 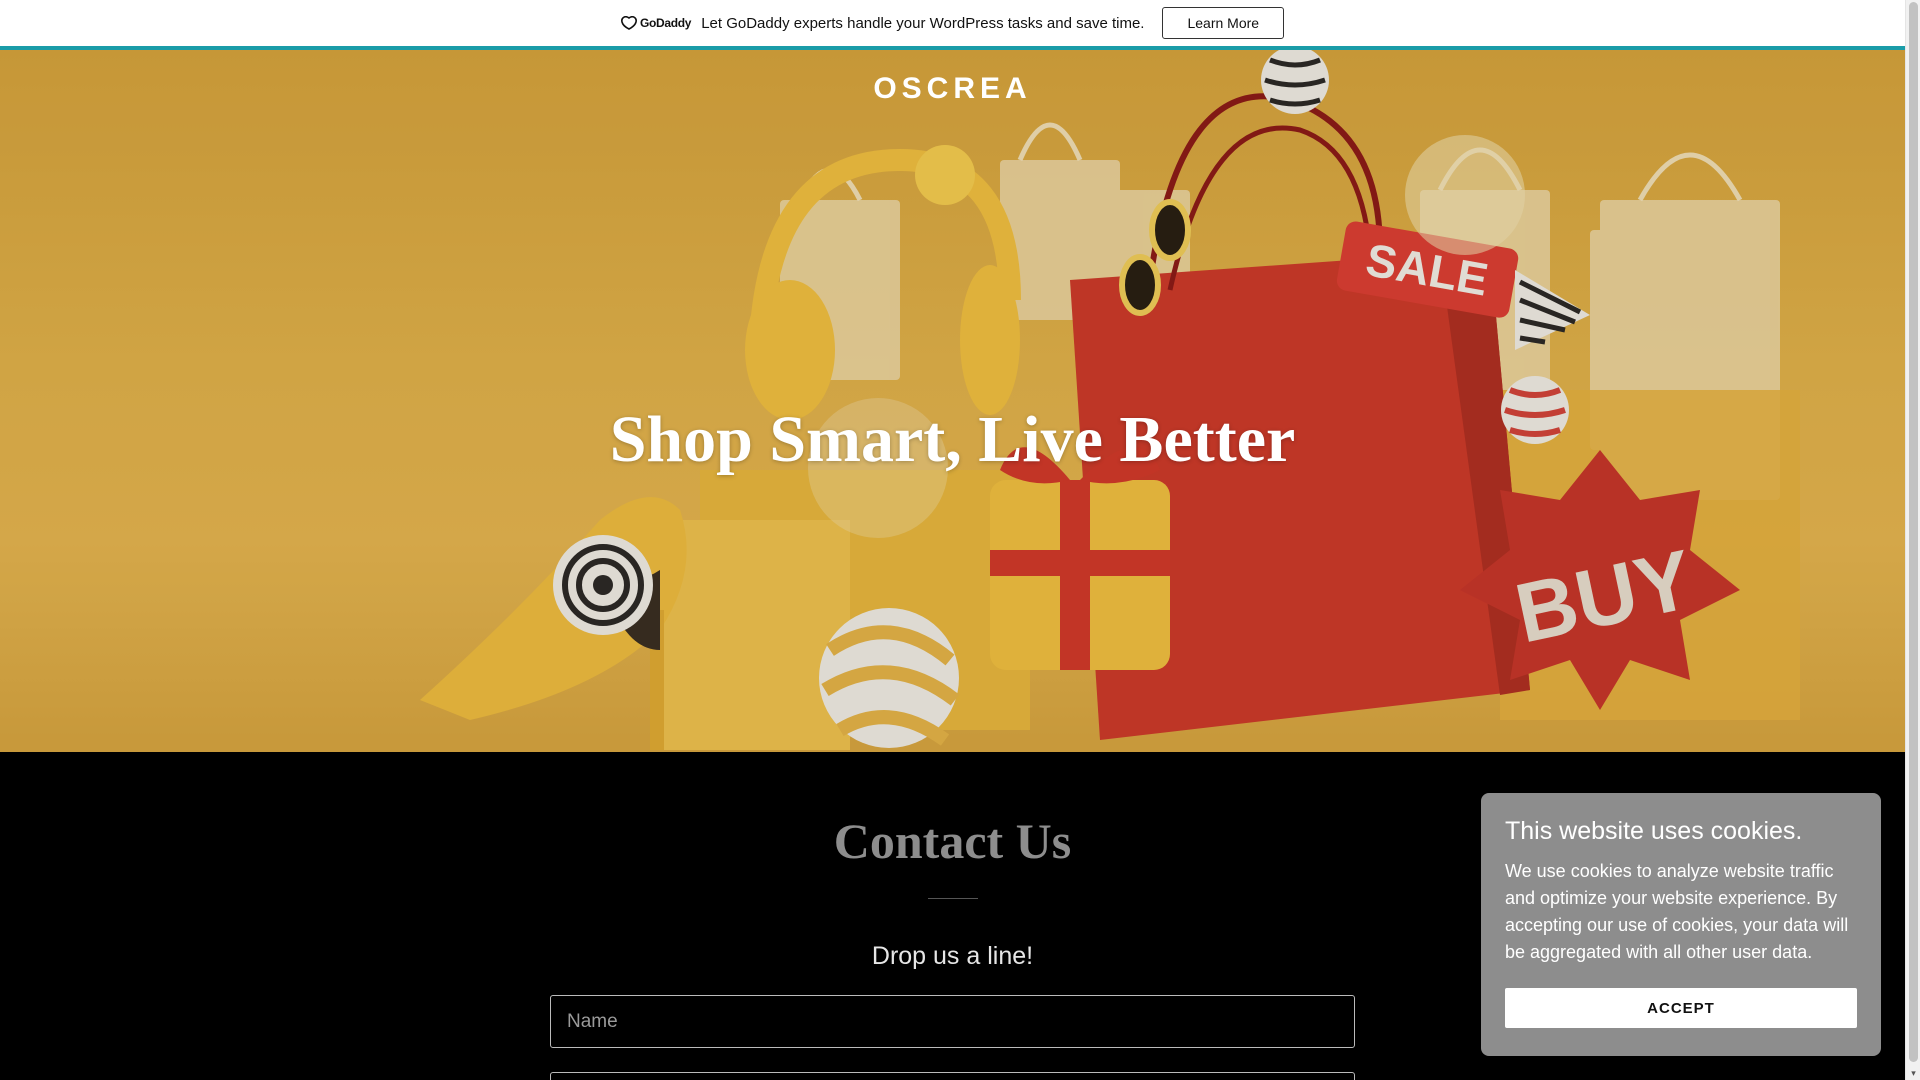 I want to click on learn-more-button: Learn More, so click(x=1223, y=23).